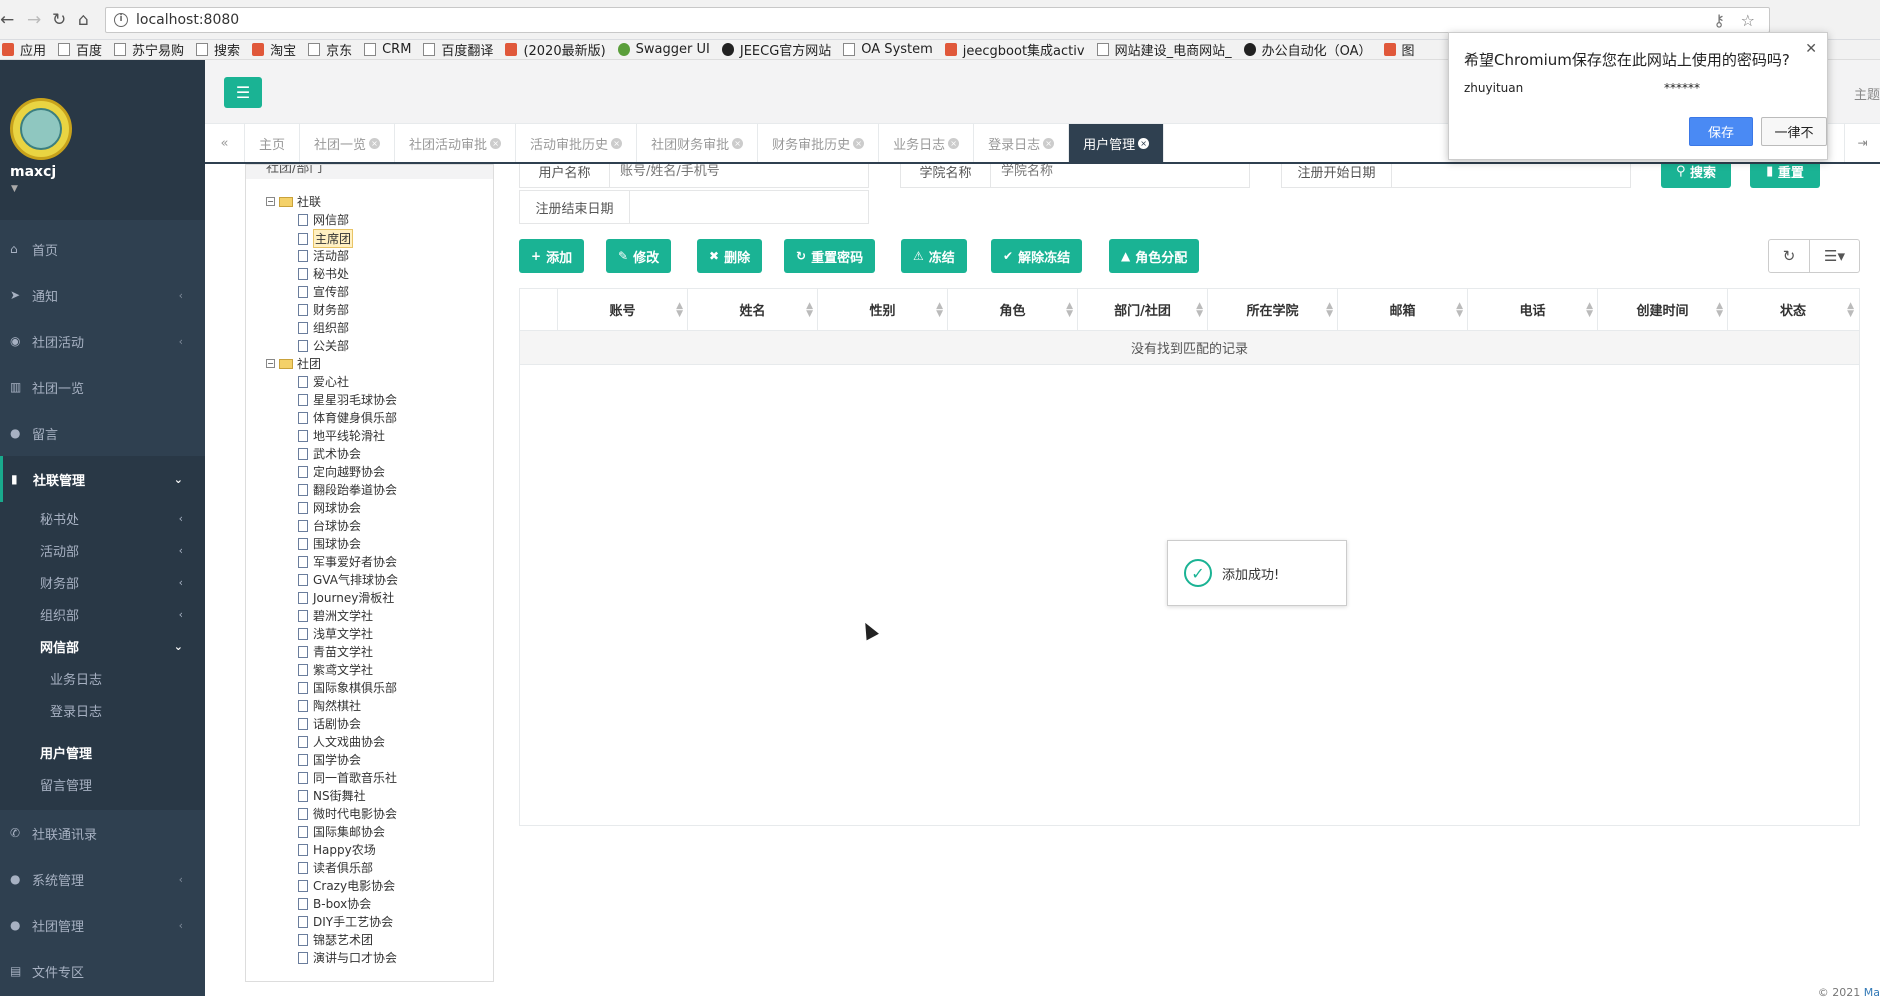 Image resolution: width=1880 pixels, height=999 pixels. What do you see at coordinates (329, 705) in the screenshot?
I see `tree-node: 陶然棋社` at bounding box center [329, 705].